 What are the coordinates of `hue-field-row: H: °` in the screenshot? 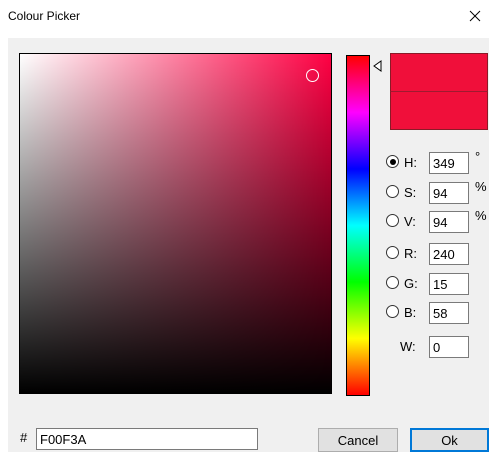 It's located at (437, 161).